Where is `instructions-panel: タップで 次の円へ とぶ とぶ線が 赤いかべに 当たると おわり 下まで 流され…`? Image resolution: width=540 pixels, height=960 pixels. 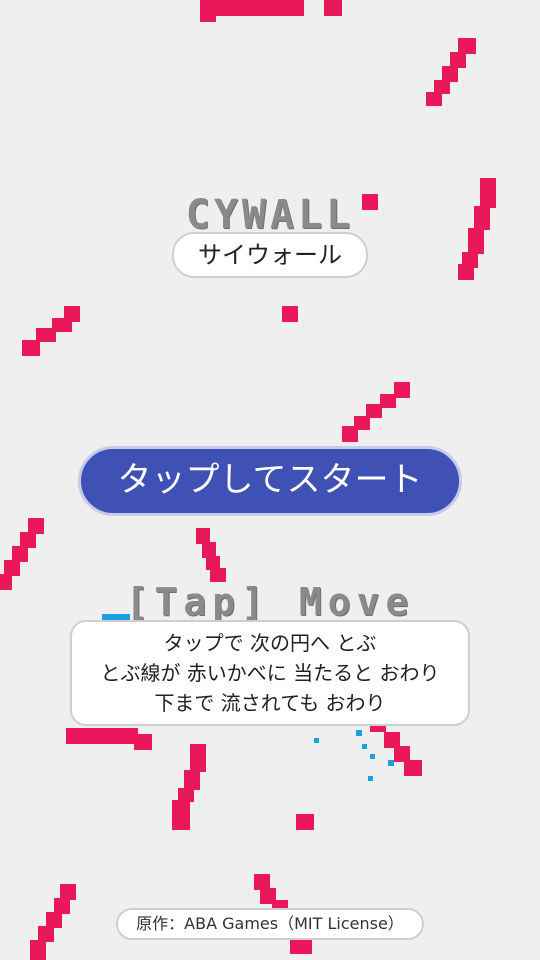
instructions-panel: タップで 次の円へ とぶ とぶ線が 赤いかべに 当たると おわり 下まで 流され… is located at coordinates (270, 673).